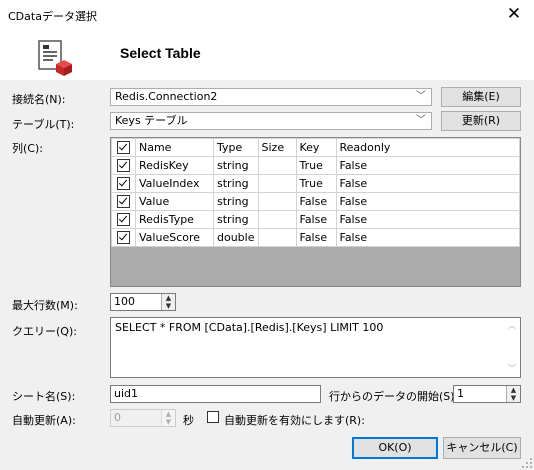 The height and width of the screenshot is (470, 534). I want to click on max-rows-value: 100, so click(124, 301).